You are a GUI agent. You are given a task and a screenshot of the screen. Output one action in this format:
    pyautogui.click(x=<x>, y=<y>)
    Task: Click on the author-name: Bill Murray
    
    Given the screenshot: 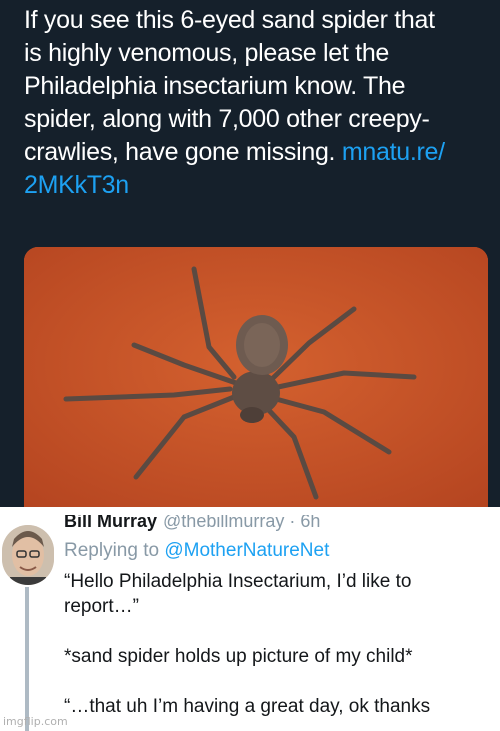 What is the action you would take?
    pyautogui.click(x=110, y=523)
    